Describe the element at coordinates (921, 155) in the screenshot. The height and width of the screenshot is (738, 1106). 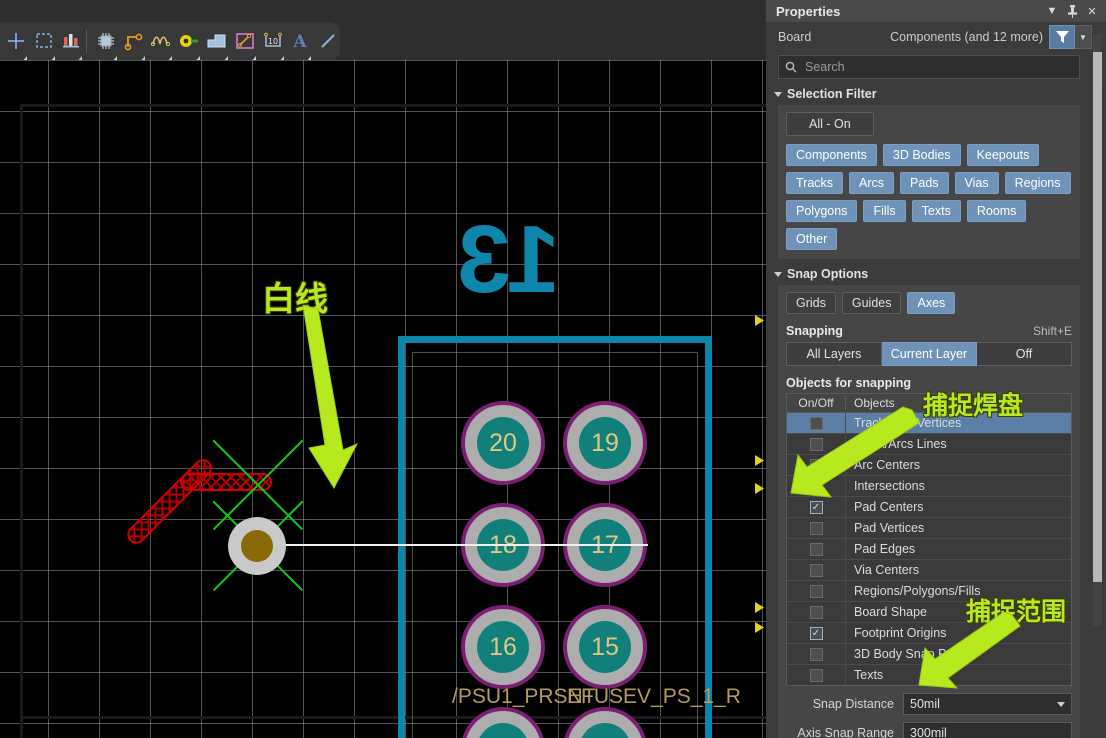
I see `filter-chip-3d-bodies: 3D Bodies` at that location.